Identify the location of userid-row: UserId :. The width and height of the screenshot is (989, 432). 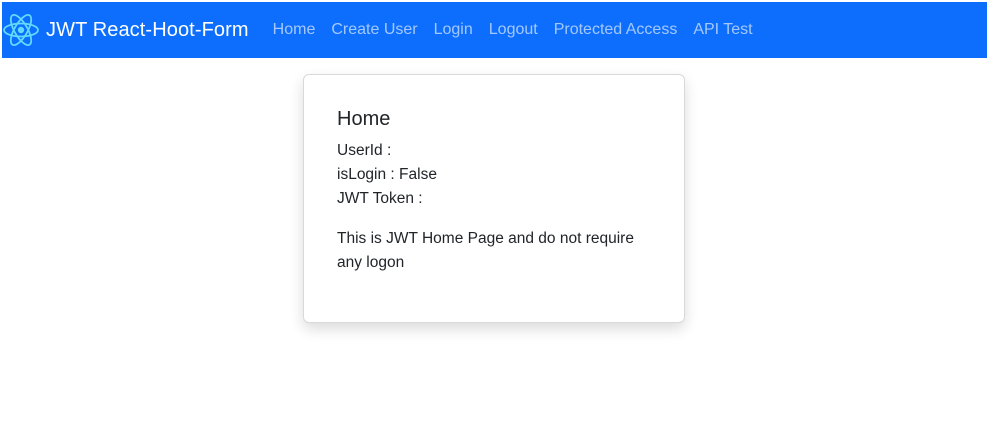
(494, 151).